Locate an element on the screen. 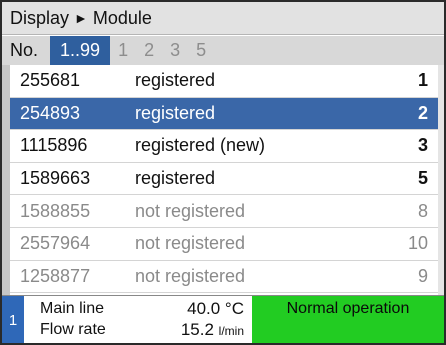  filter-label: No. is located at coordinates (24, 50).